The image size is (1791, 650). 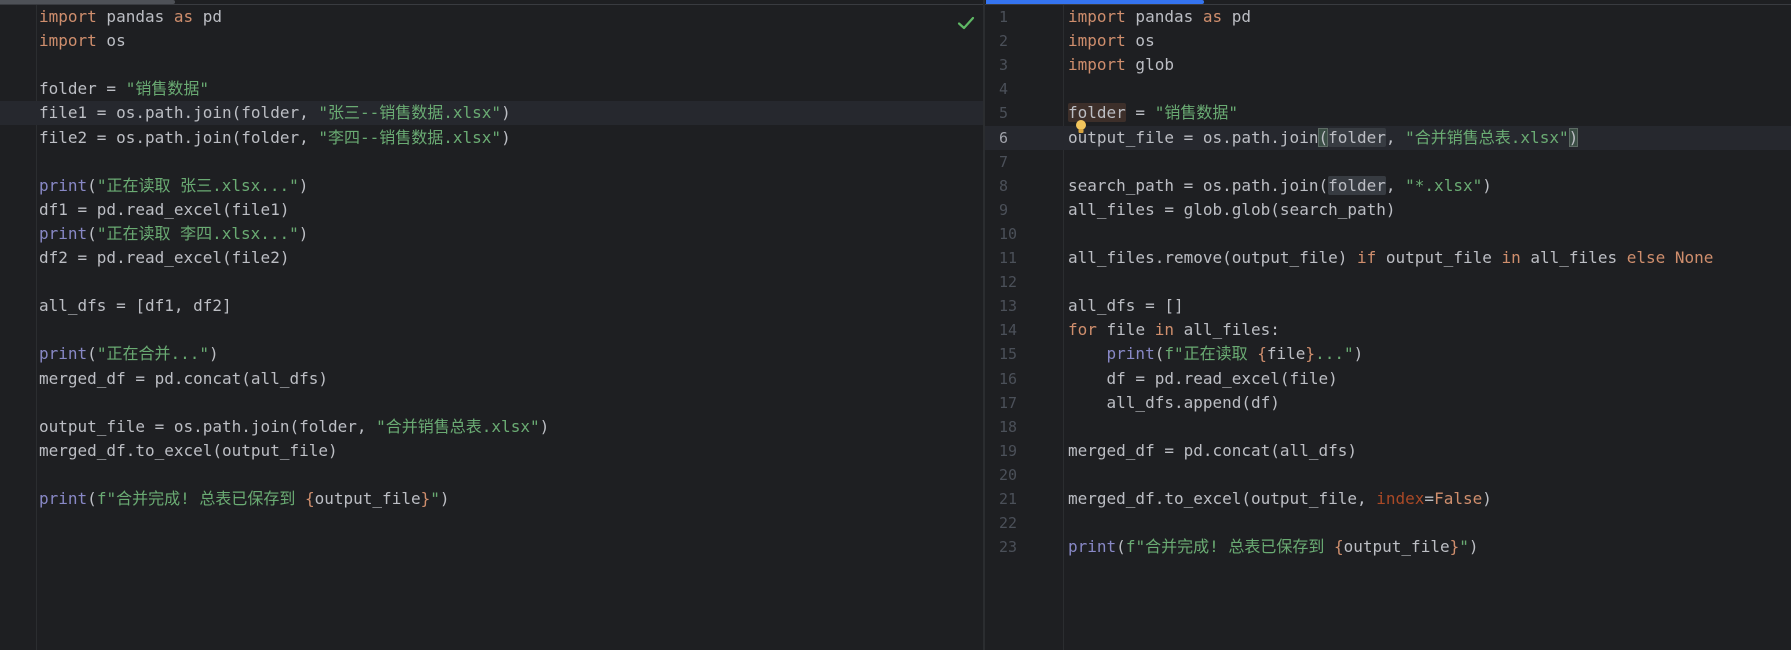 What do you see at coordinates (1081, 127) in the screenshot?
I see `bulb-icon` at bounding box center [1081, 127].